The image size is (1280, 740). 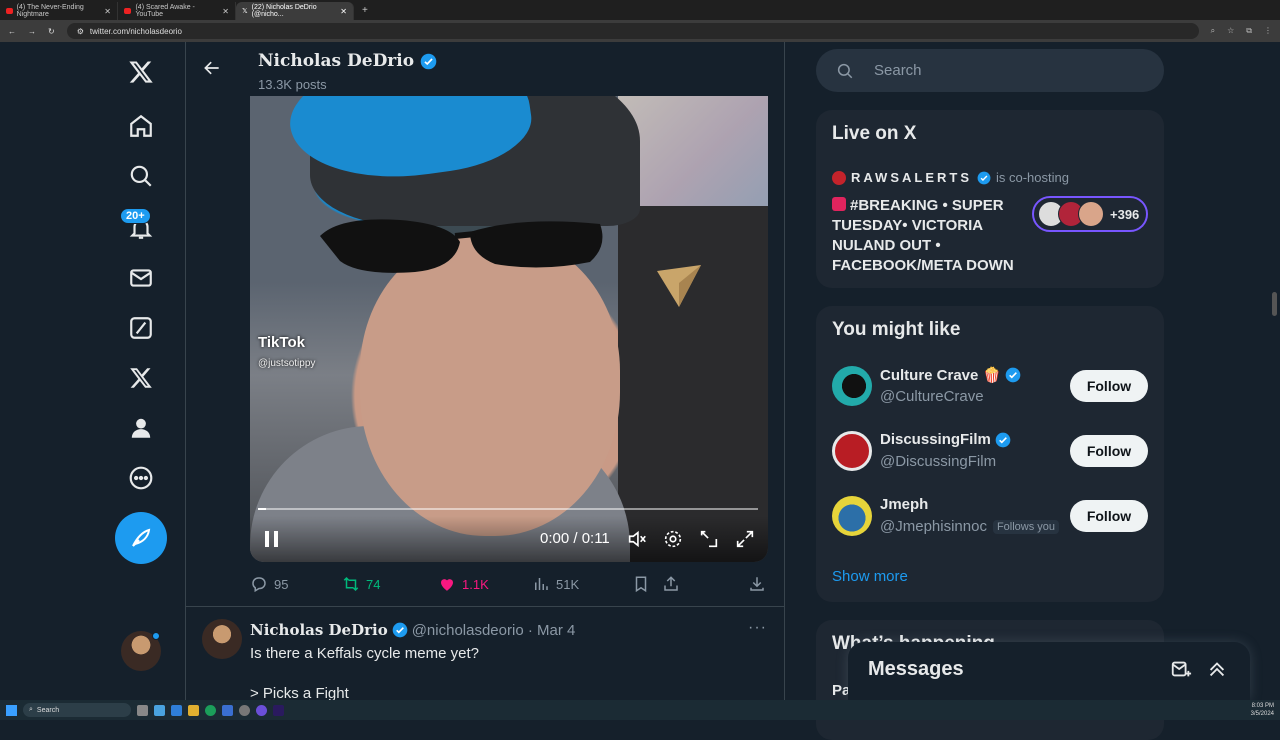 What do you see at coordinates (640, 710) in the screenshot?
I see `os-taskbar: ⌕ Search 8:03 PM 3/5/2024` at bounding box center [640, 710].